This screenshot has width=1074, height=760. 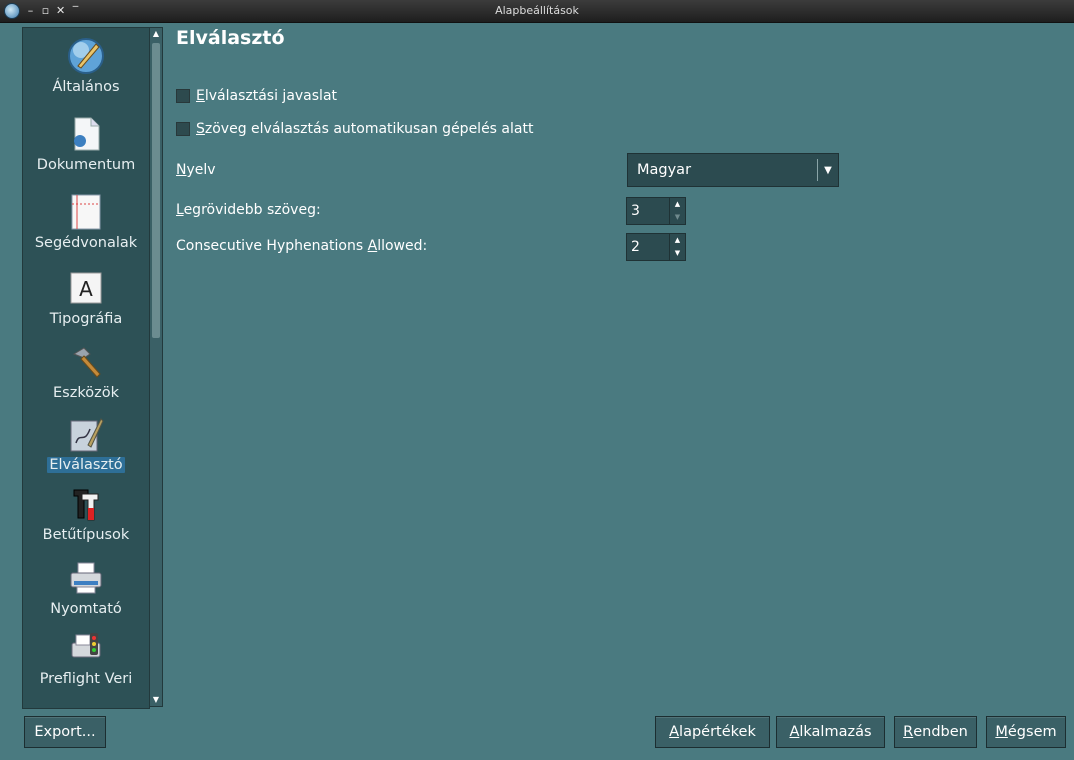 I want to click on sidebar-item-elvalaszto: Elválasztó, so click(x=86, y=443).